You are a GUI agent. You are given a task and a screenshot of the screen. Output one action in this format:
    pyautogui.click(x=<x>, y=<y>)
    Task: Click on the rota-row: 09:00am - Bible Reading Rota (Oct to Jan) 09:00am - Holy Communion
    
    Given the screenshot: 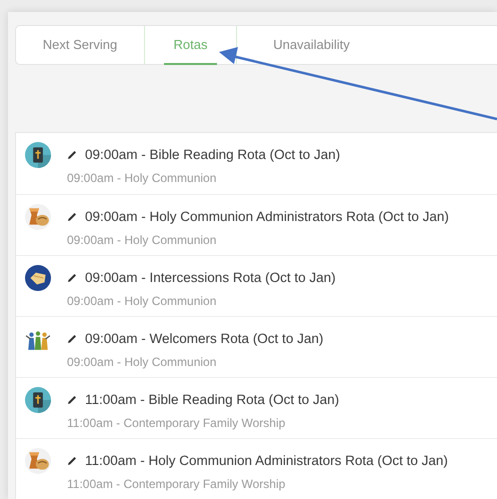 What is the action you would take?
    pyautogui.click(x=256, y=163)
    